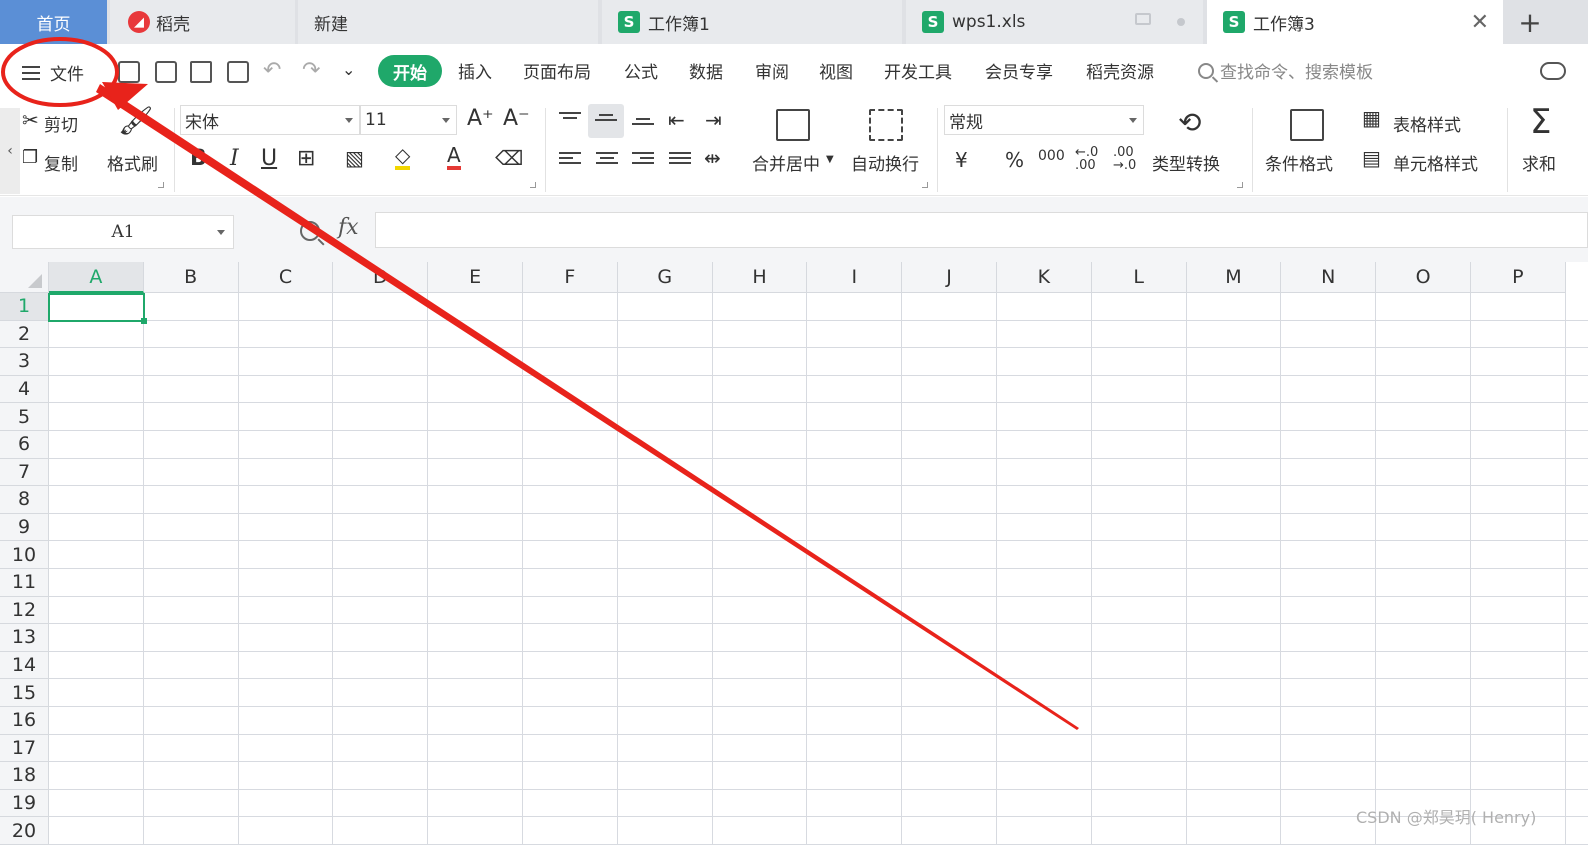 The width and height of the screenshot is (1588, 845). Describe the element at coordinates (201, 72) in the screenshot. I see `print-icon` at that location.